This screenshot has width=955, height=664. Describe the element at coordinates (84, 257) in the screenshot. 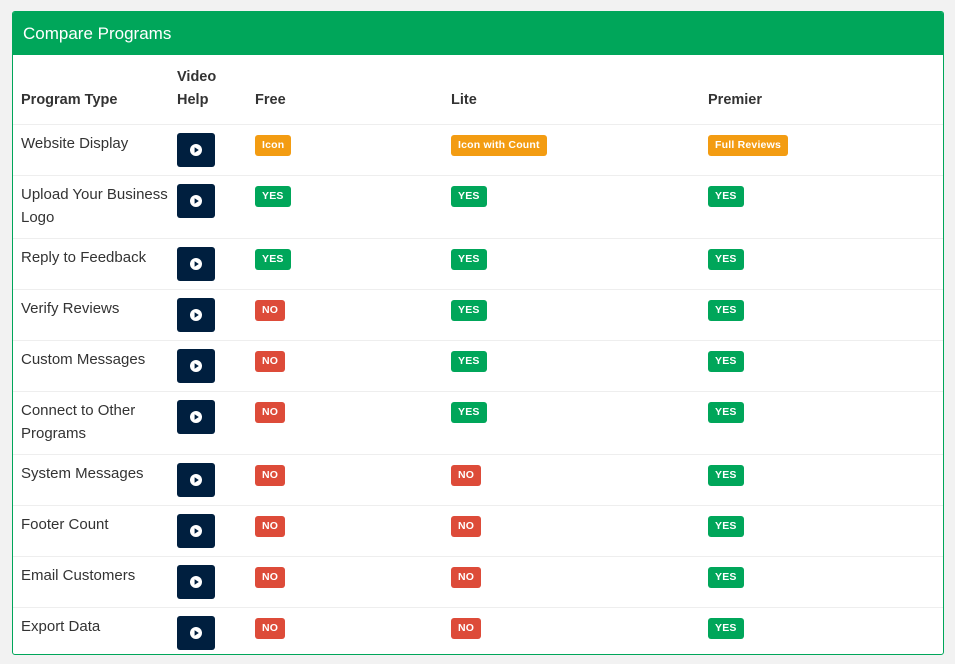

I see `program-feature-label: Reply to Feedback` at that location.